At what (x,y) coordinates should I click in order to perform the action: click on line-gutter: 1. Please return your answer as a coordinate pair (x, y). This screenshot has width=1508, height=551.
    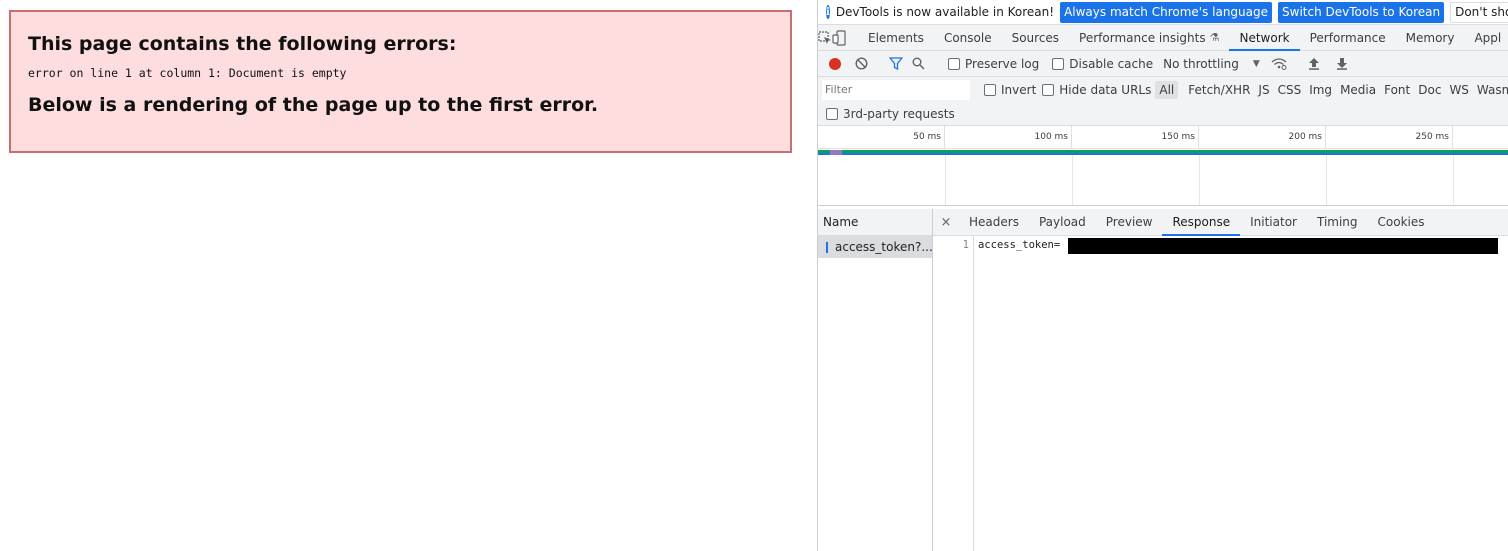
    Looking at the image, I should click on (953, 393).